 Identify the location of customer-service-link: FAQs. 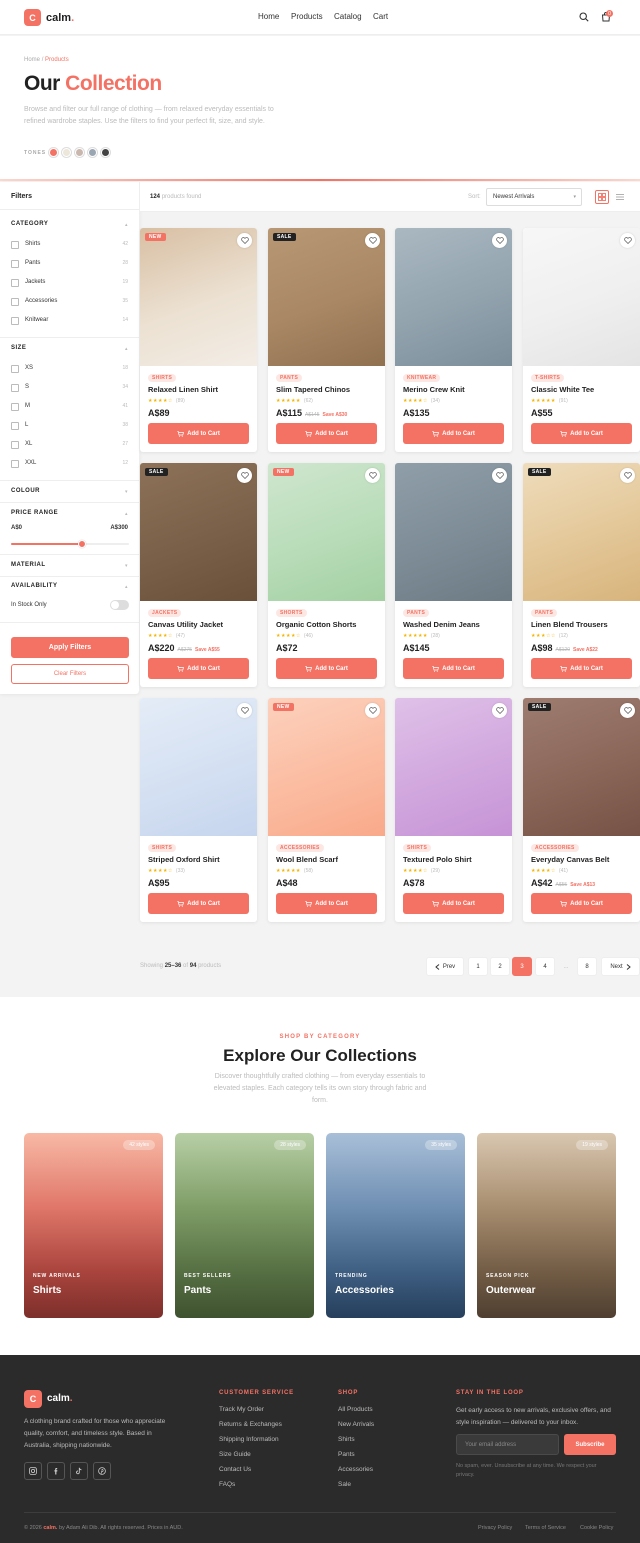
(227, 1484).